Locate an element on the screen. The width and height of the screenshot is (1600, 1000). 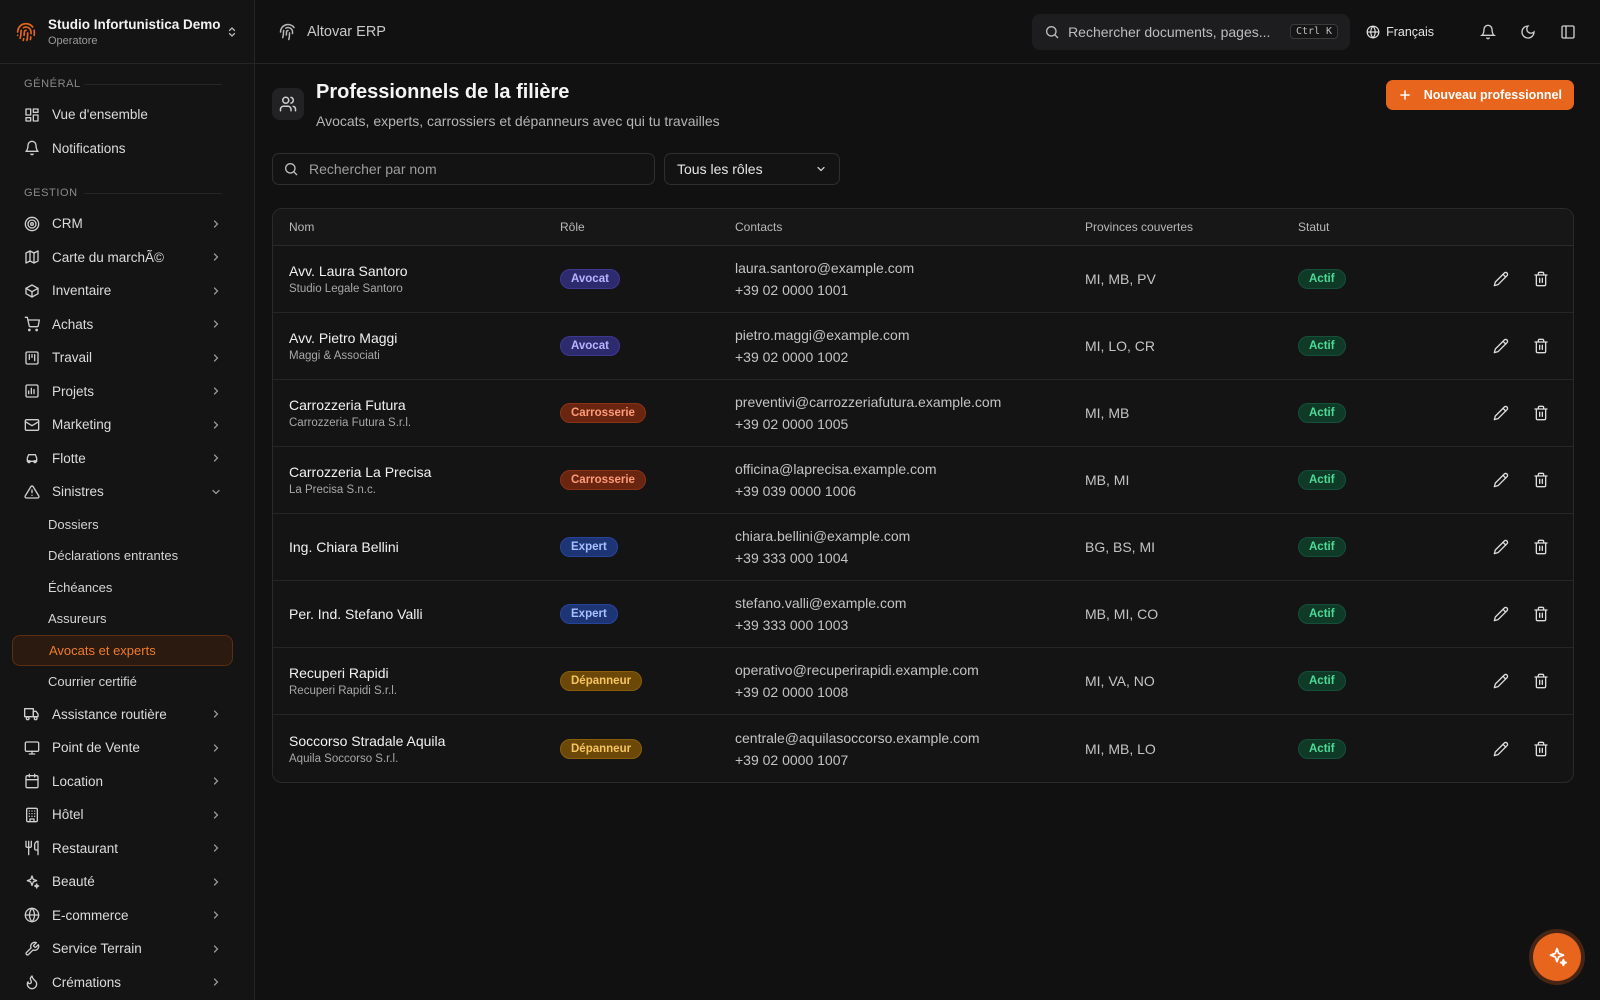
name-search-input: Rechercher par nom is located at coordinates (463, 169).